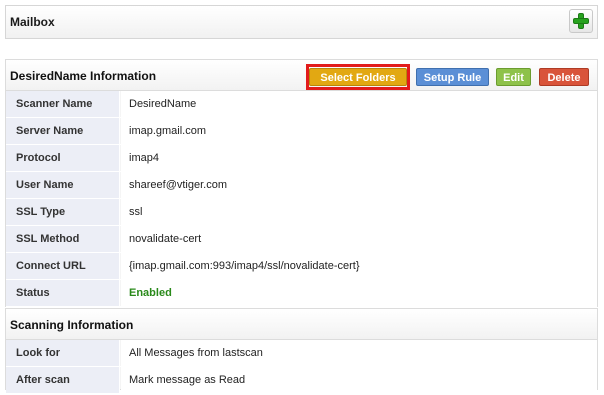  What do you see at coordinates (359, 239) in the screenshot?
I see `ssl-method-value: novalidate-cert` at bounding box center [359, 239].